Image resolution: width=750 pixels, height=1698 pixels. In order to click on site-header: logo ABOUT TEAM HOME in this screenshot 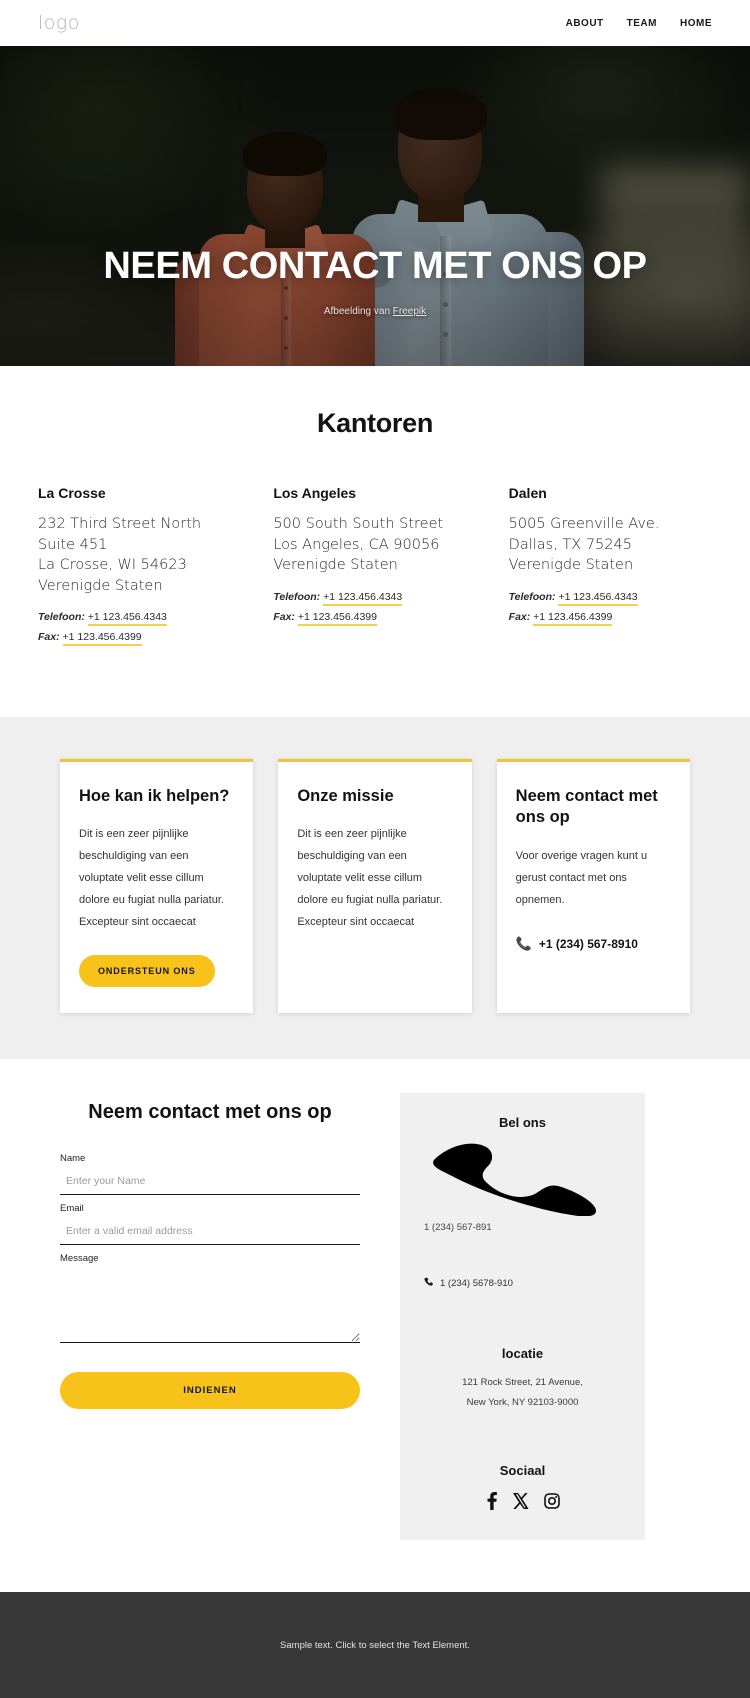, I will do `click(375, 23)`.